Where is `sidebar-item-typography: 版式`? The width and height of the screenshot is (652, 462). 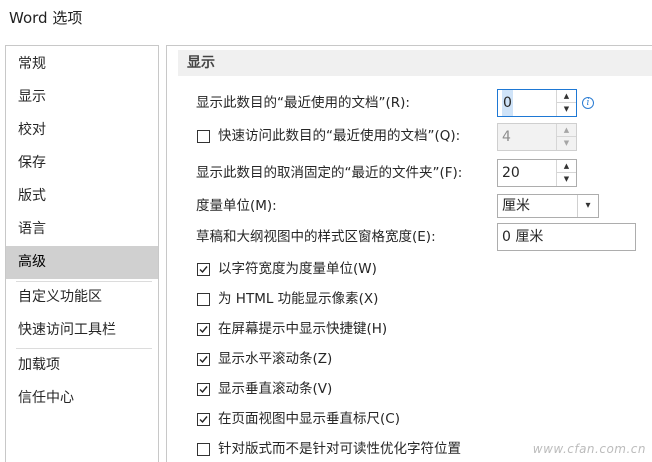
sidebar-item-typography: 版式 is located at coordinates (82, 196).